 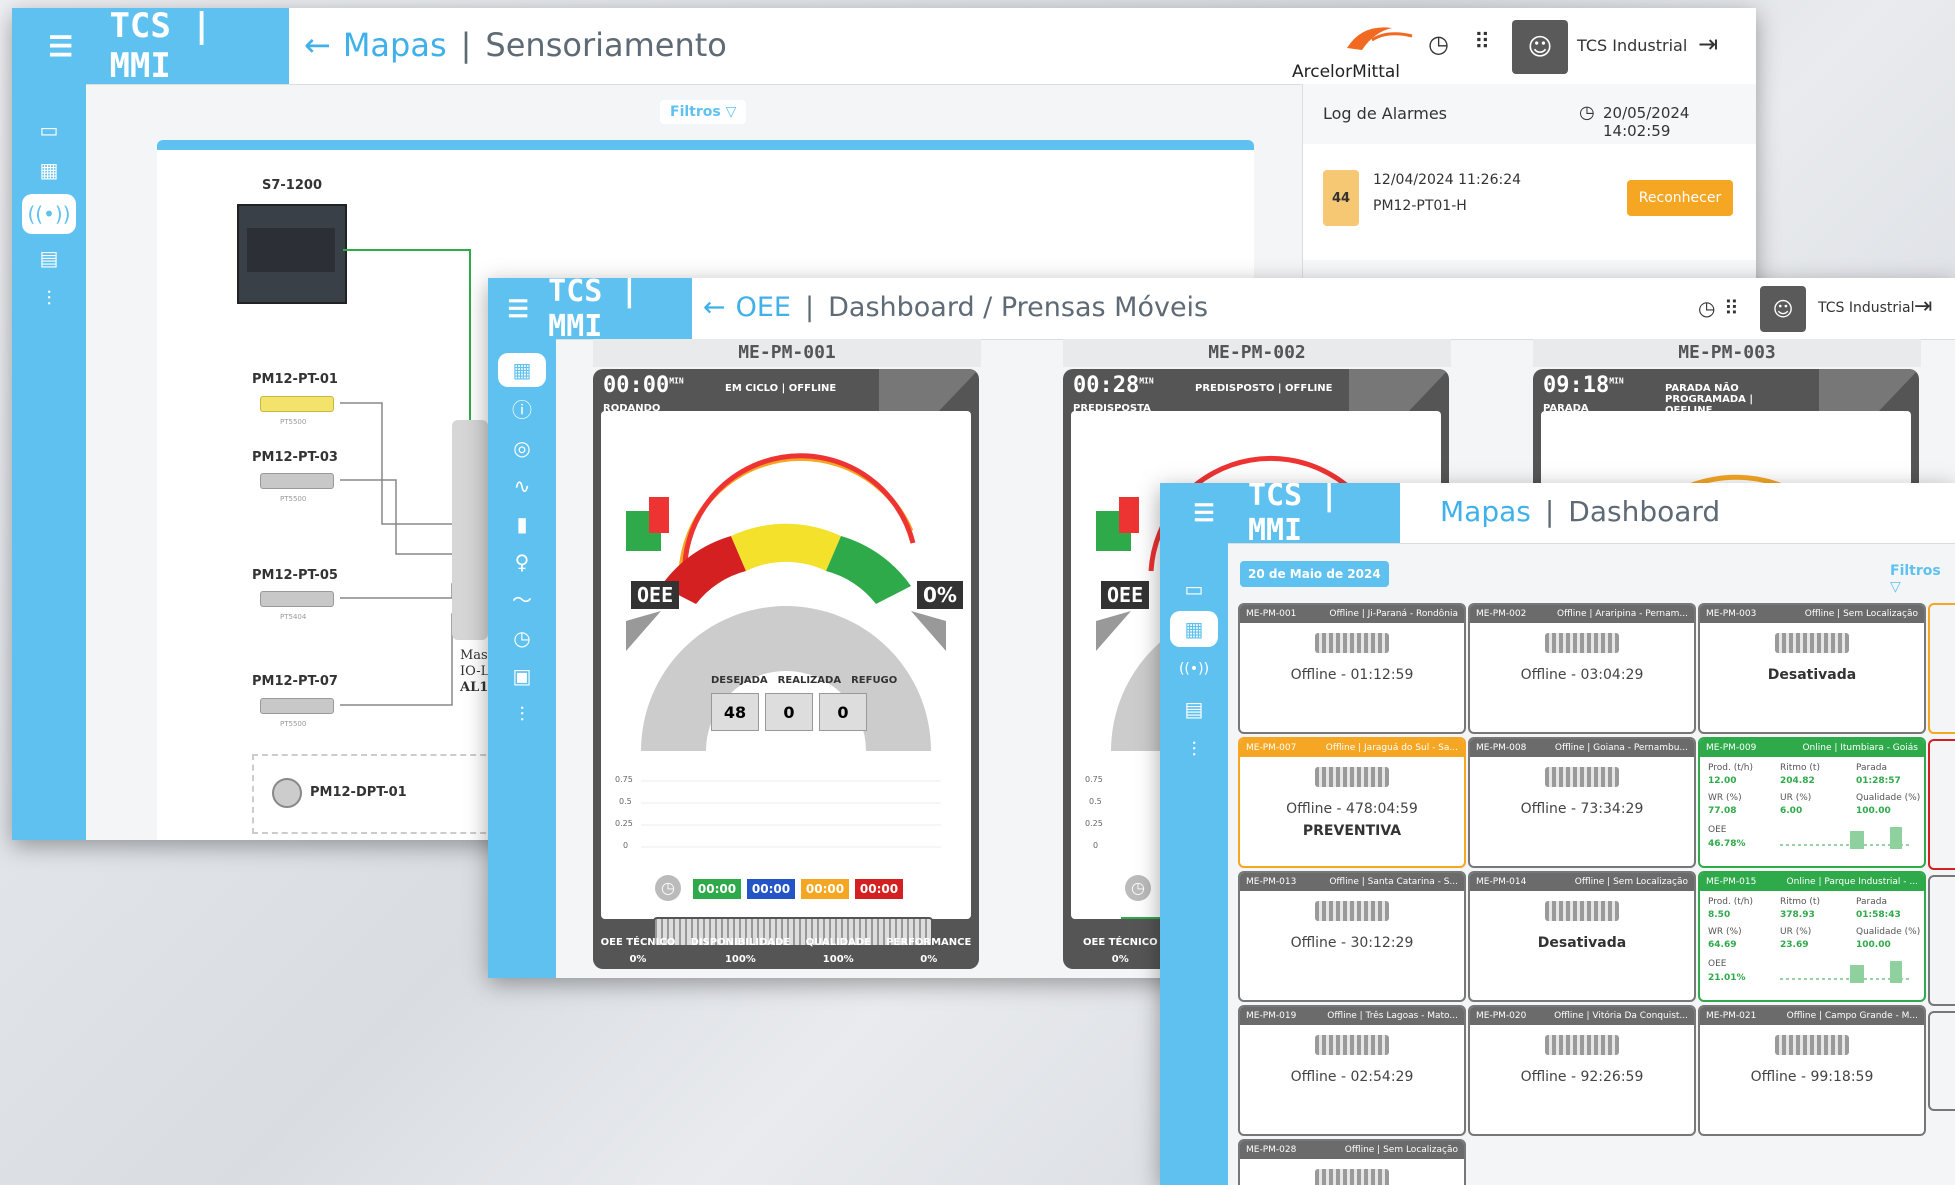 What do you see at coordinates (825, 889) in the screenshot?
I see `timer-planned-stop: 00:00` at bounding box center [825, 889].